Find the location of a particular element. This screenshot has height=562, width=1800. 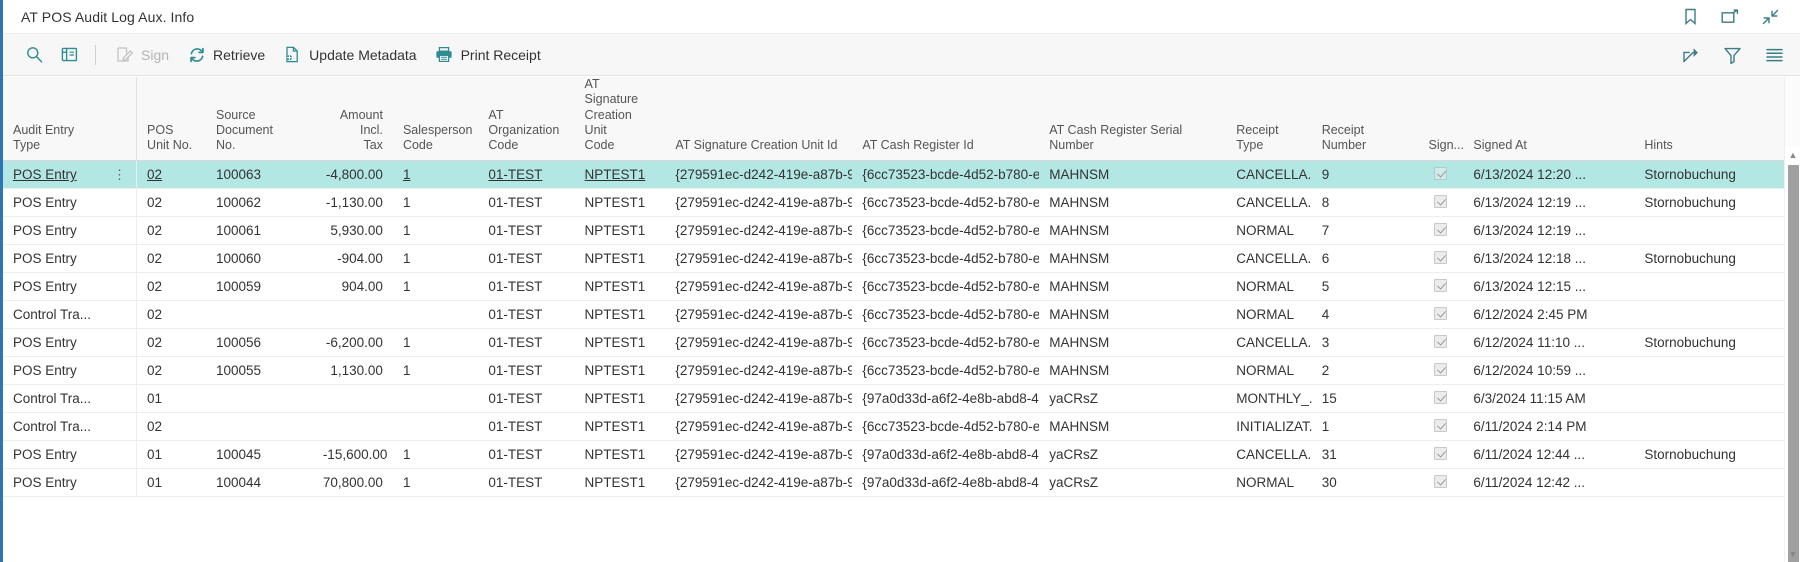

cell-source_document_no: 100062 is located at coordinates (259, 203).